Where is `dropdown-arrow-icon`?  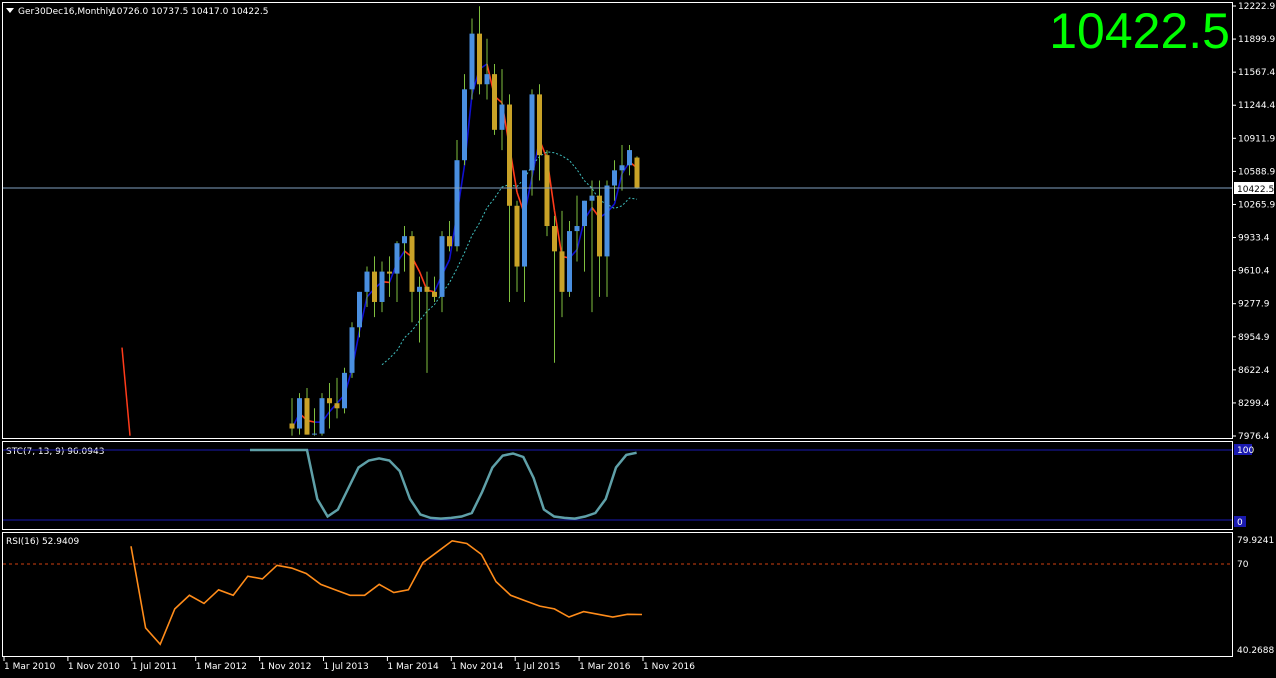
dropdown-arrow-icon is located at coordinates (10, 10).